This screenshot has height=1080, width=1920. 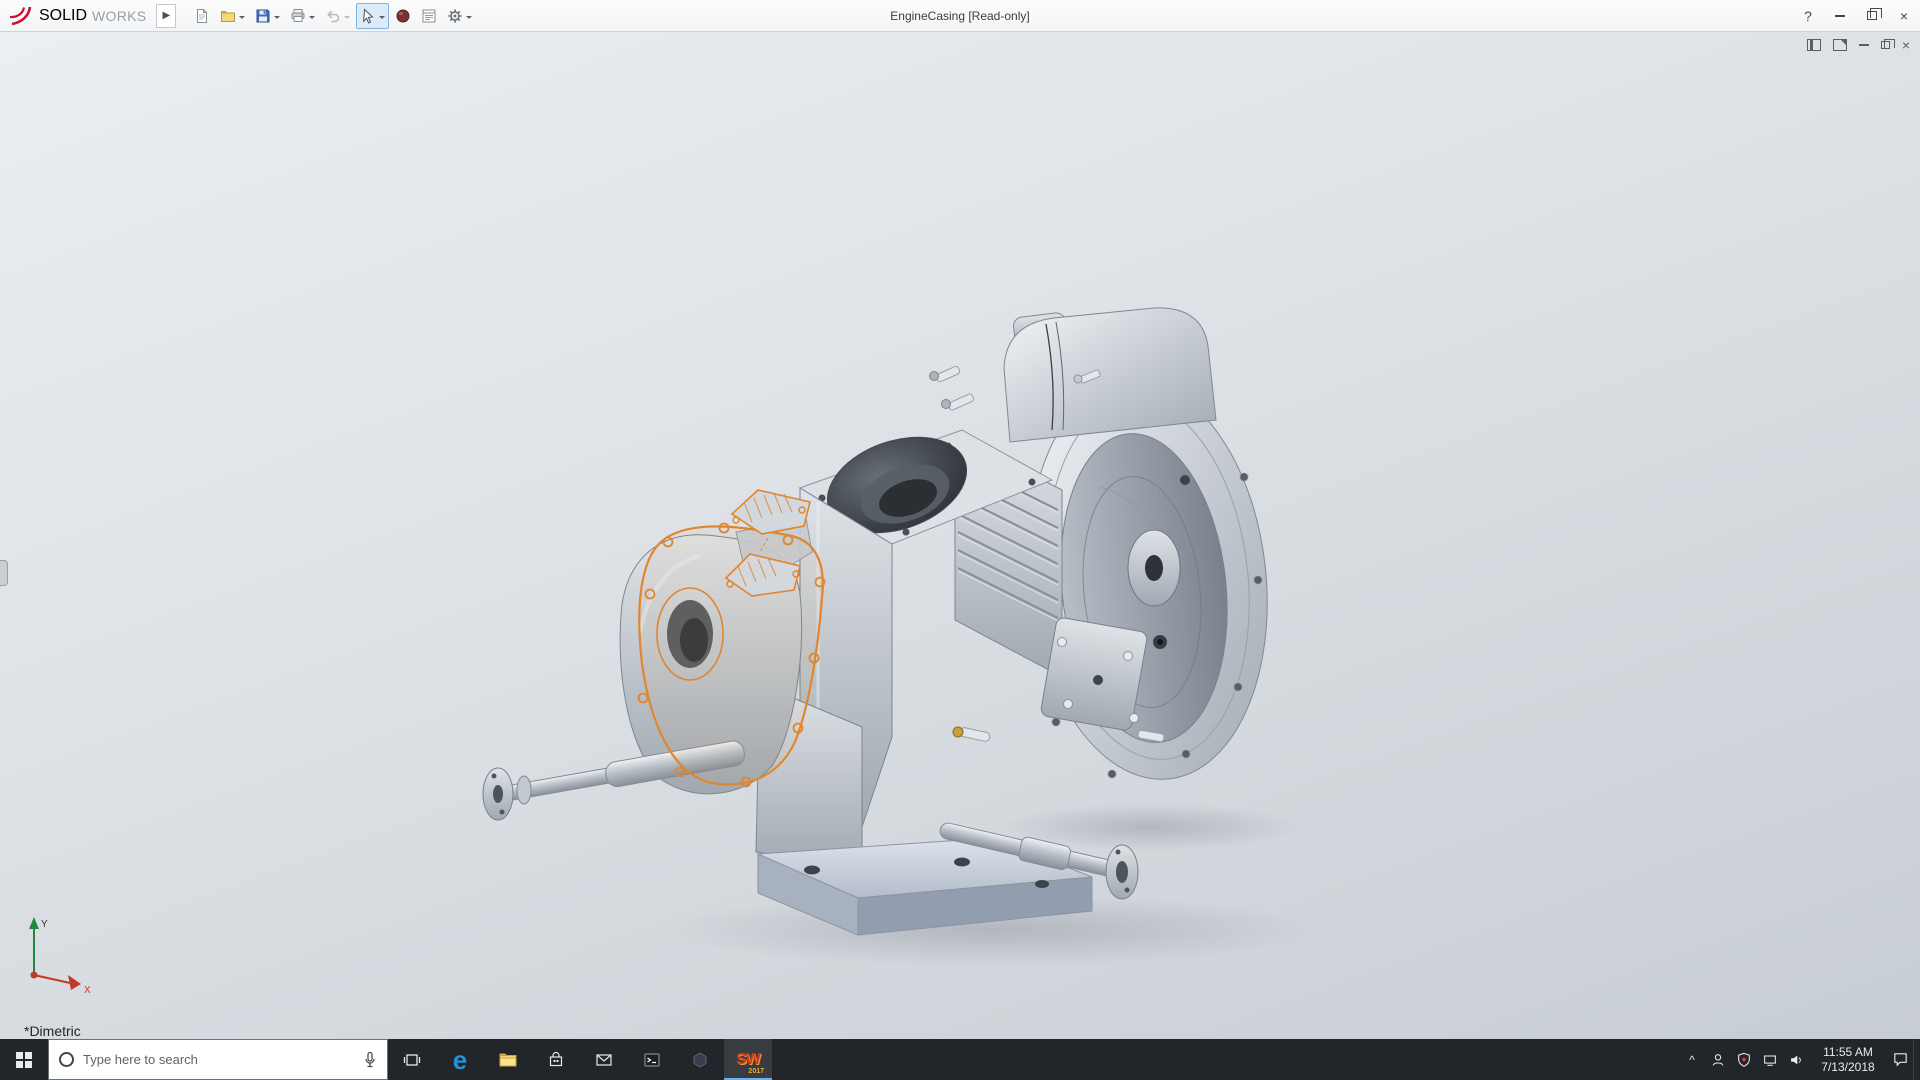 I want to click on taskbar-clock: 11:55 AM 7/13/2018, so click(x=1848, y=1059).